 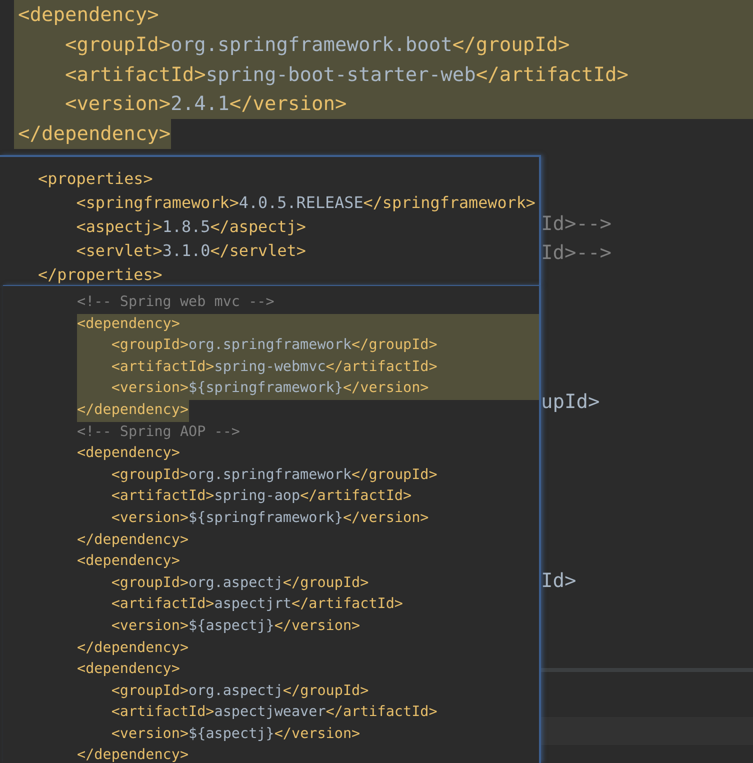 I want to click on code-line: <groupId>org.springframework</groupId>, so click(x=274, y=475).